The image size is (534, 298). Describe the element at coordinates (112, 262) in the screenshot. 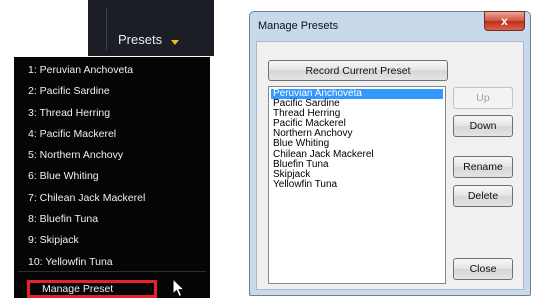

I see `preset-menu-item: 10: Yellowfin Tuna` at that location.